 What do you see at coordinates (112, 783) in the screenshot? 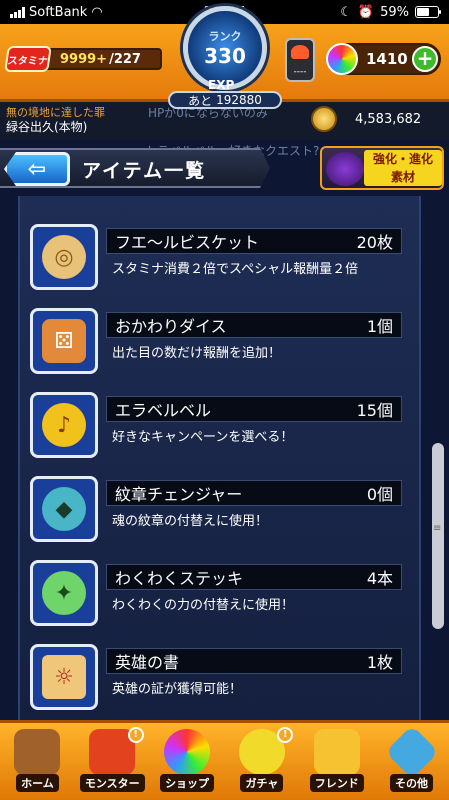
I see `nav-label: モンスター` at bounding box center [112, 783].